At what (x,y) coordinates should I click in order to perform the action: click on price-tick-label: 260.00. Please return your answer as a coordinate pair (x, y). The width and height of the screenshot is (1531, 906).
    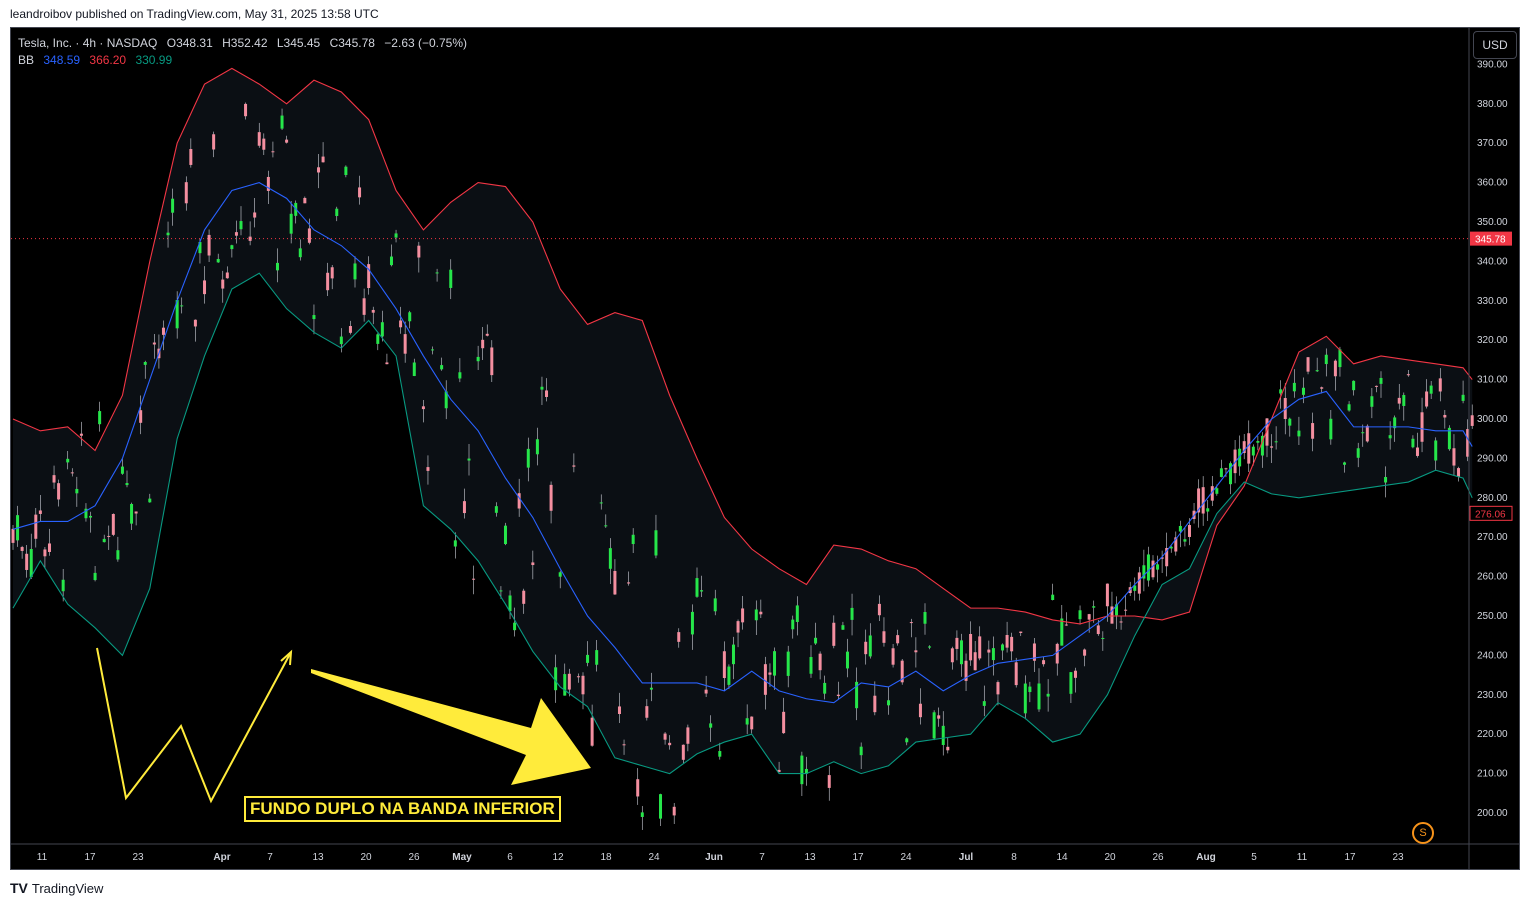
    Looking at the image, I should click on (1492, 577).